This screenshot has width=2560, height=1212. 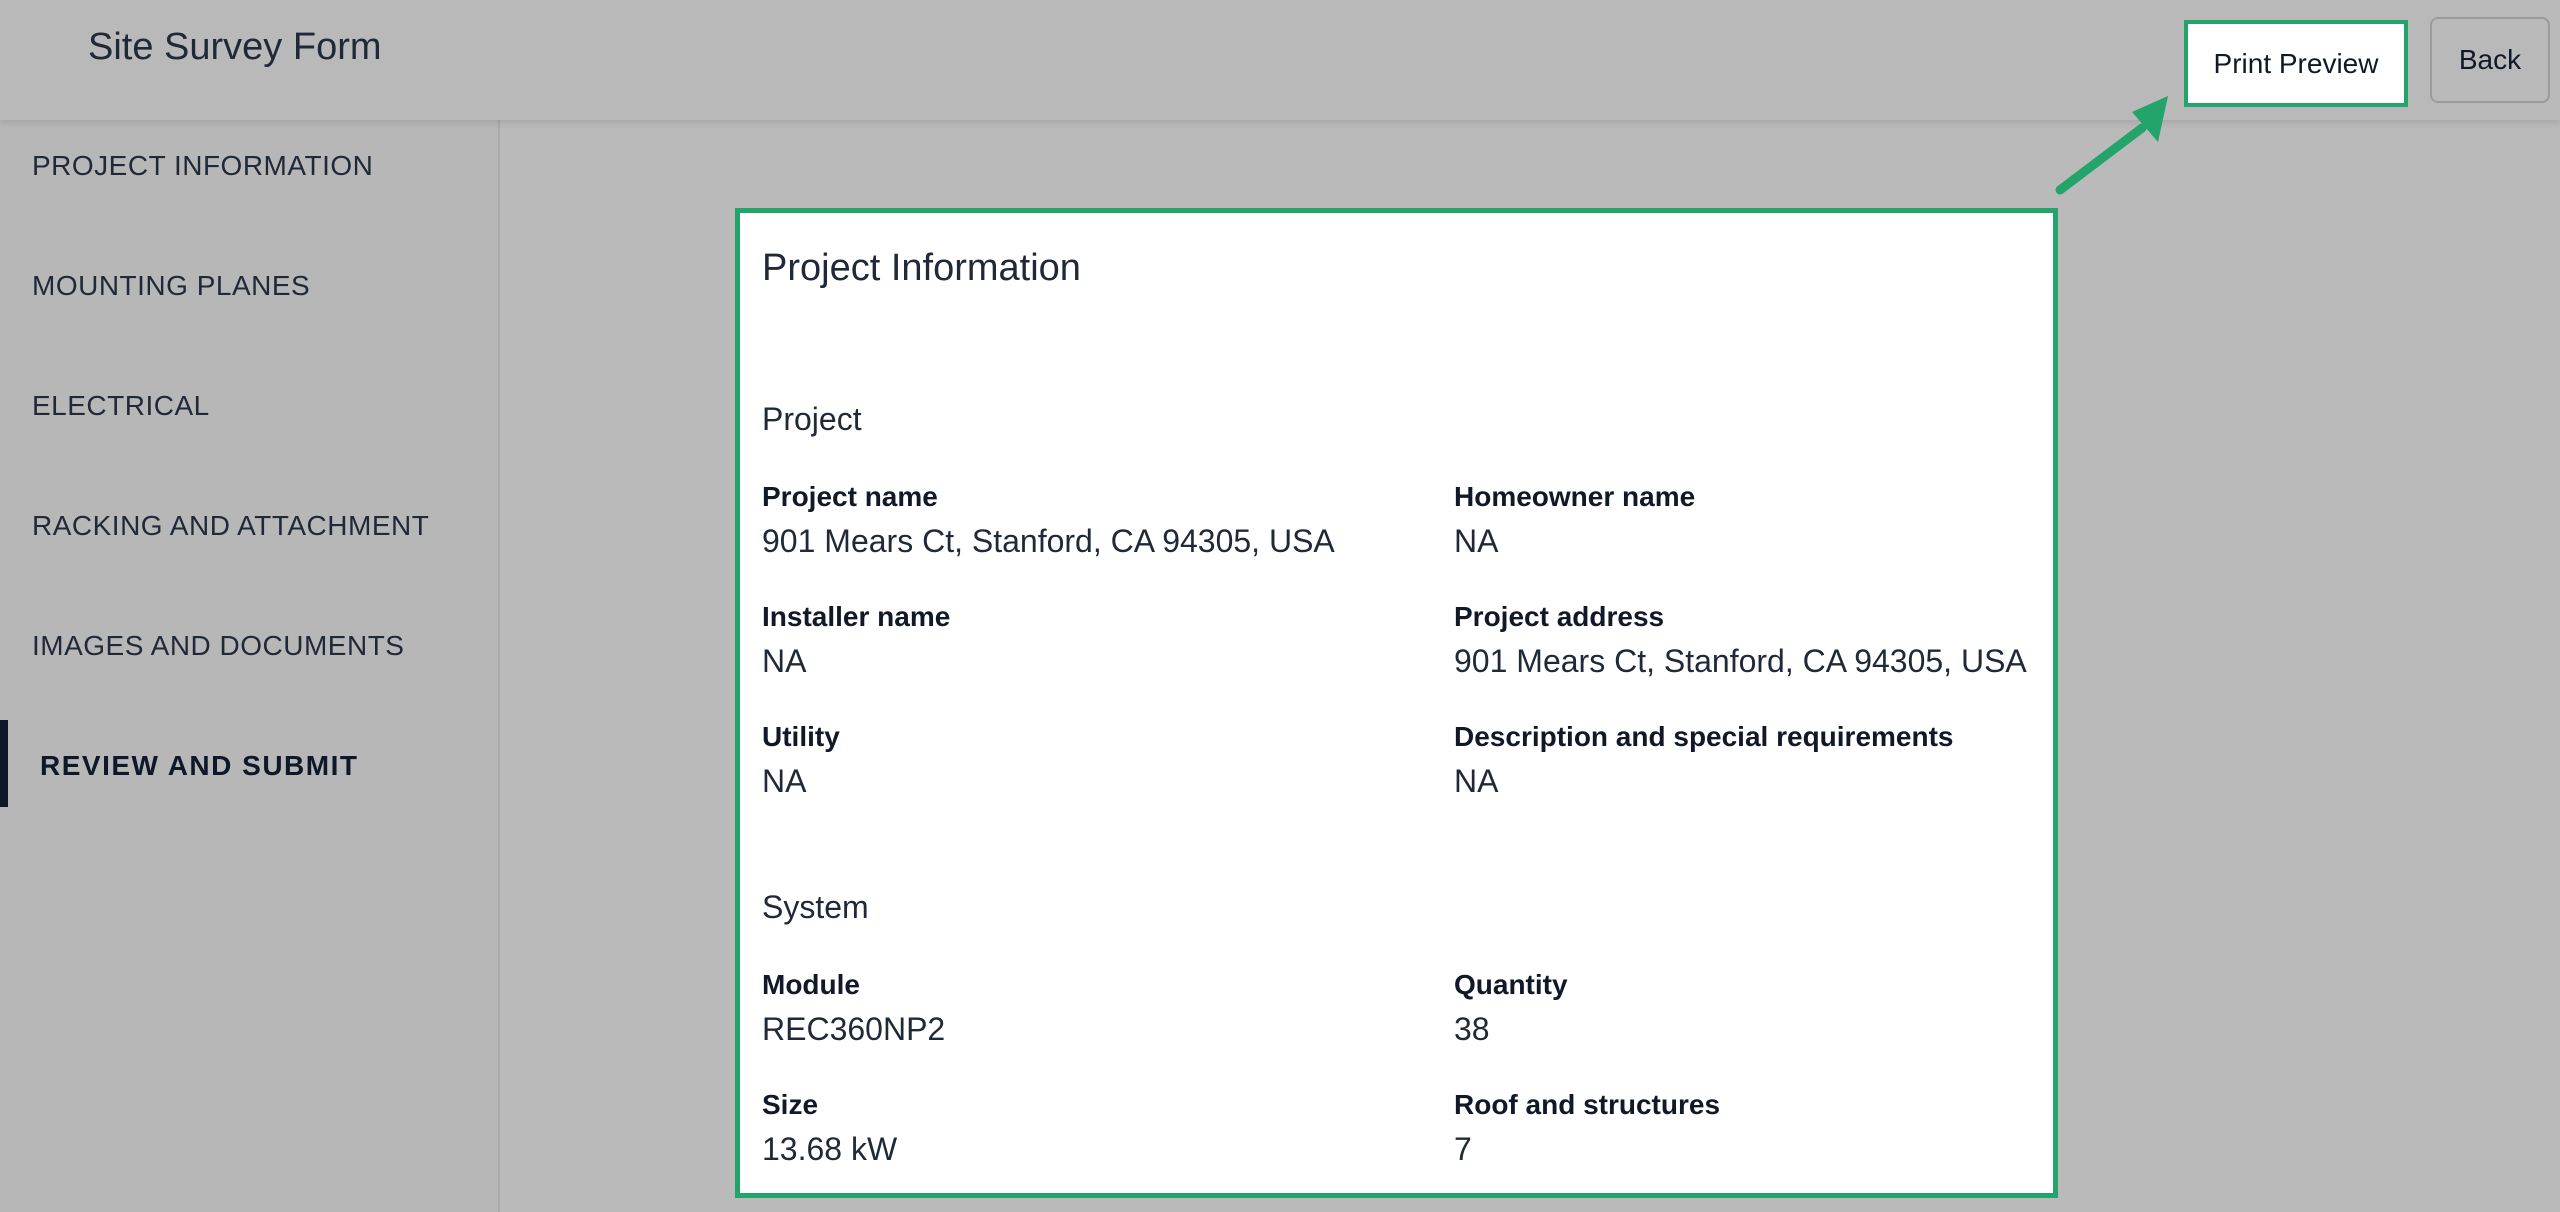 I want to click on sidebar-item-project-information: PROJECT INFORMATION, so click(x=202, y=166).